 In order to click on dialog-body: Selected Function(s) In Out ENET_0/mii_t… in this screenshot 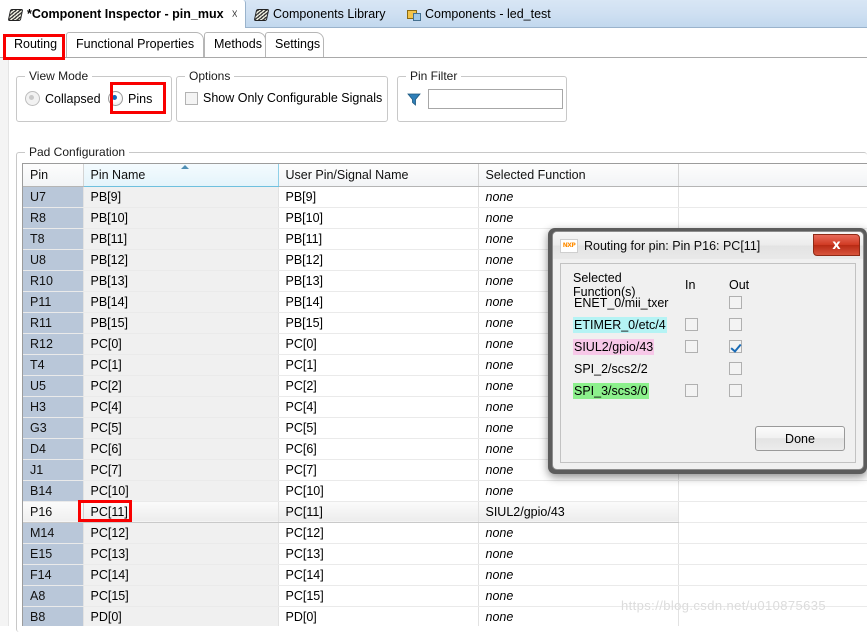, I will do `click(708, 363)`.